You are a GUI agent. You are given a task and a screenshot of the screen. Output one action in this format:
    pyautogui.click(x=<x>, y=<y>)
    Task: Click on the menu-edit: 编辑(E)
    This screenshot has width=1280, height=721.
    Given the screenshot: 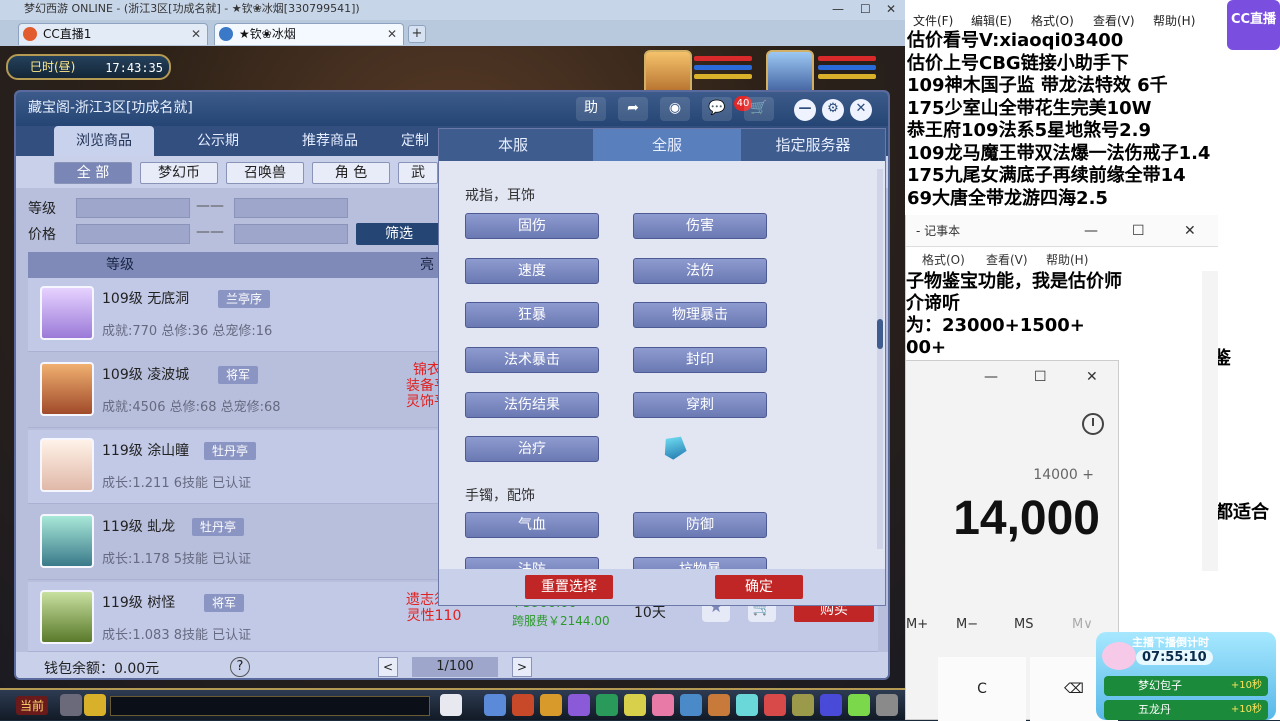 What is the action you would take?
    pyautogui.click(x=991, y=20)
    